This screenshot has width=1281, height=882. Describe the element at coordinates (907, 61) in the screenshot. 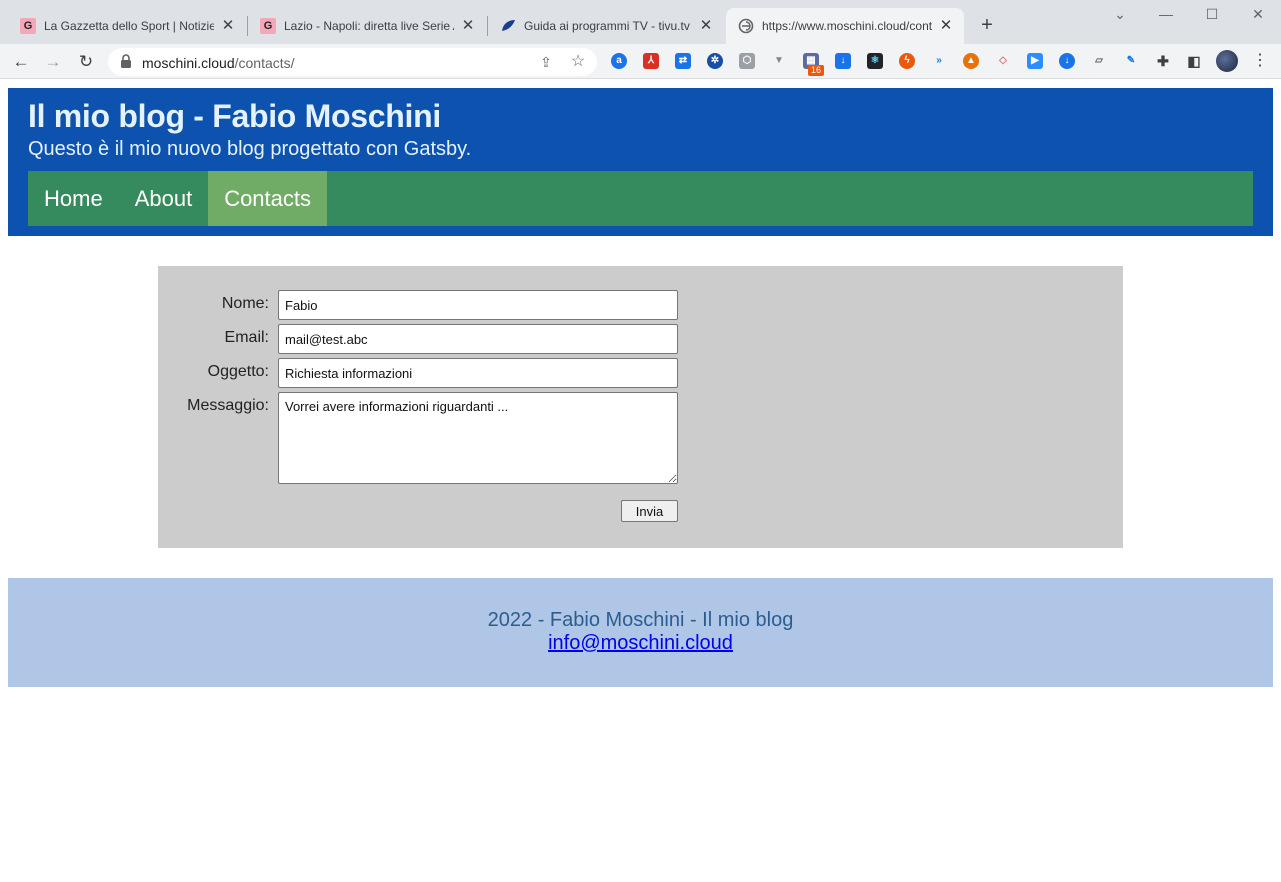

I see `extension-bolt-icon: ϟ` at that location.